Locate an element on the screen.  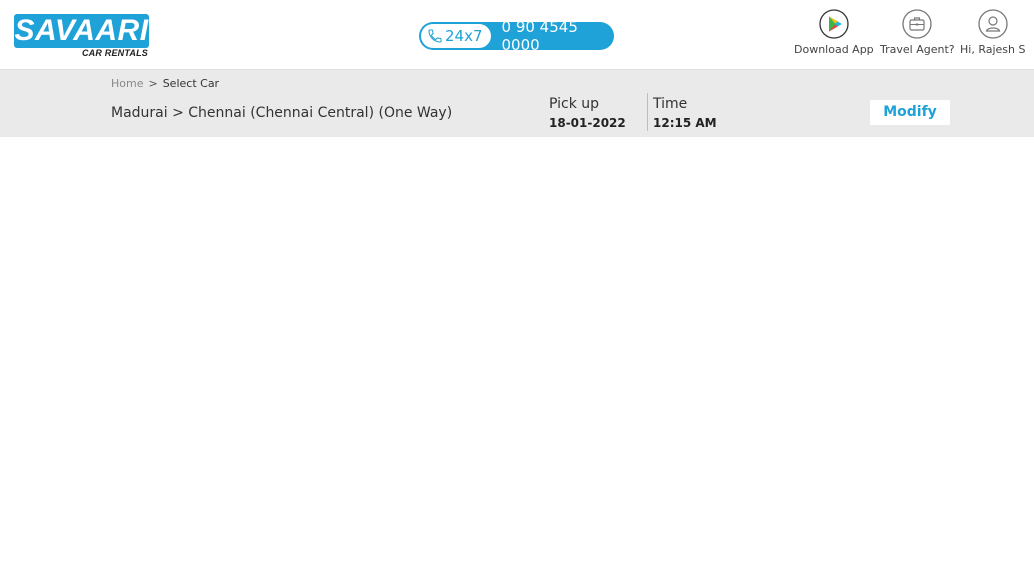
download-app-link: Download App is located at coordinates (834, 32).